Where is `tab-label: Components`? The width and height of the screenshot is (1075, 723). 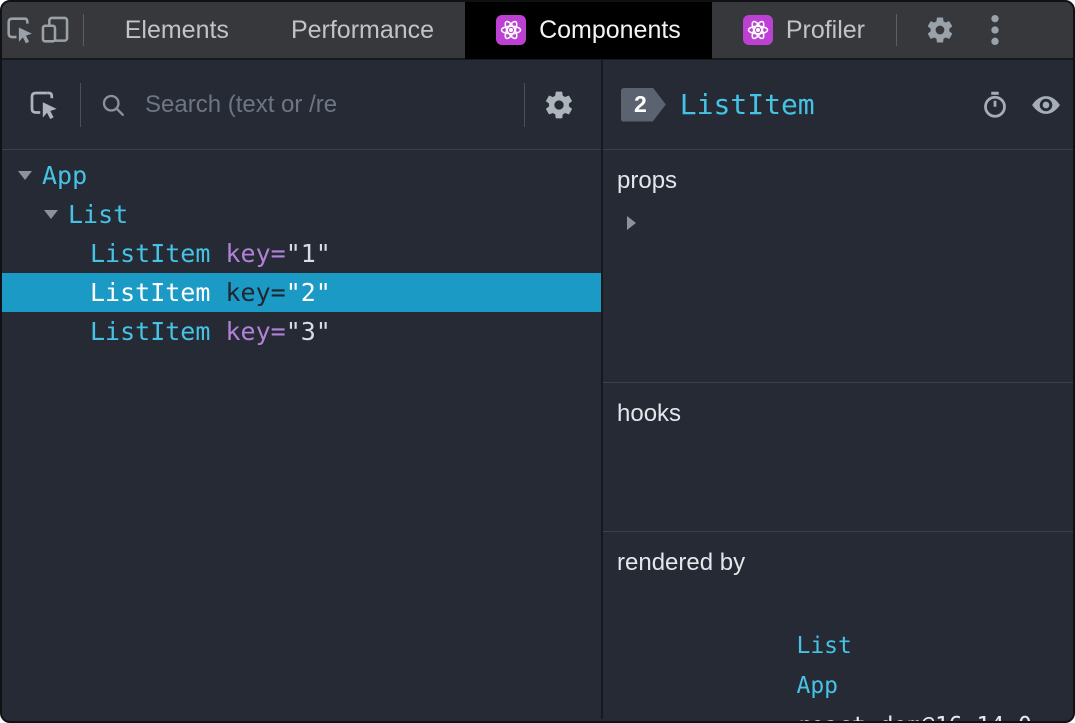
tab-label: Components is located at coordinates (610, 29).